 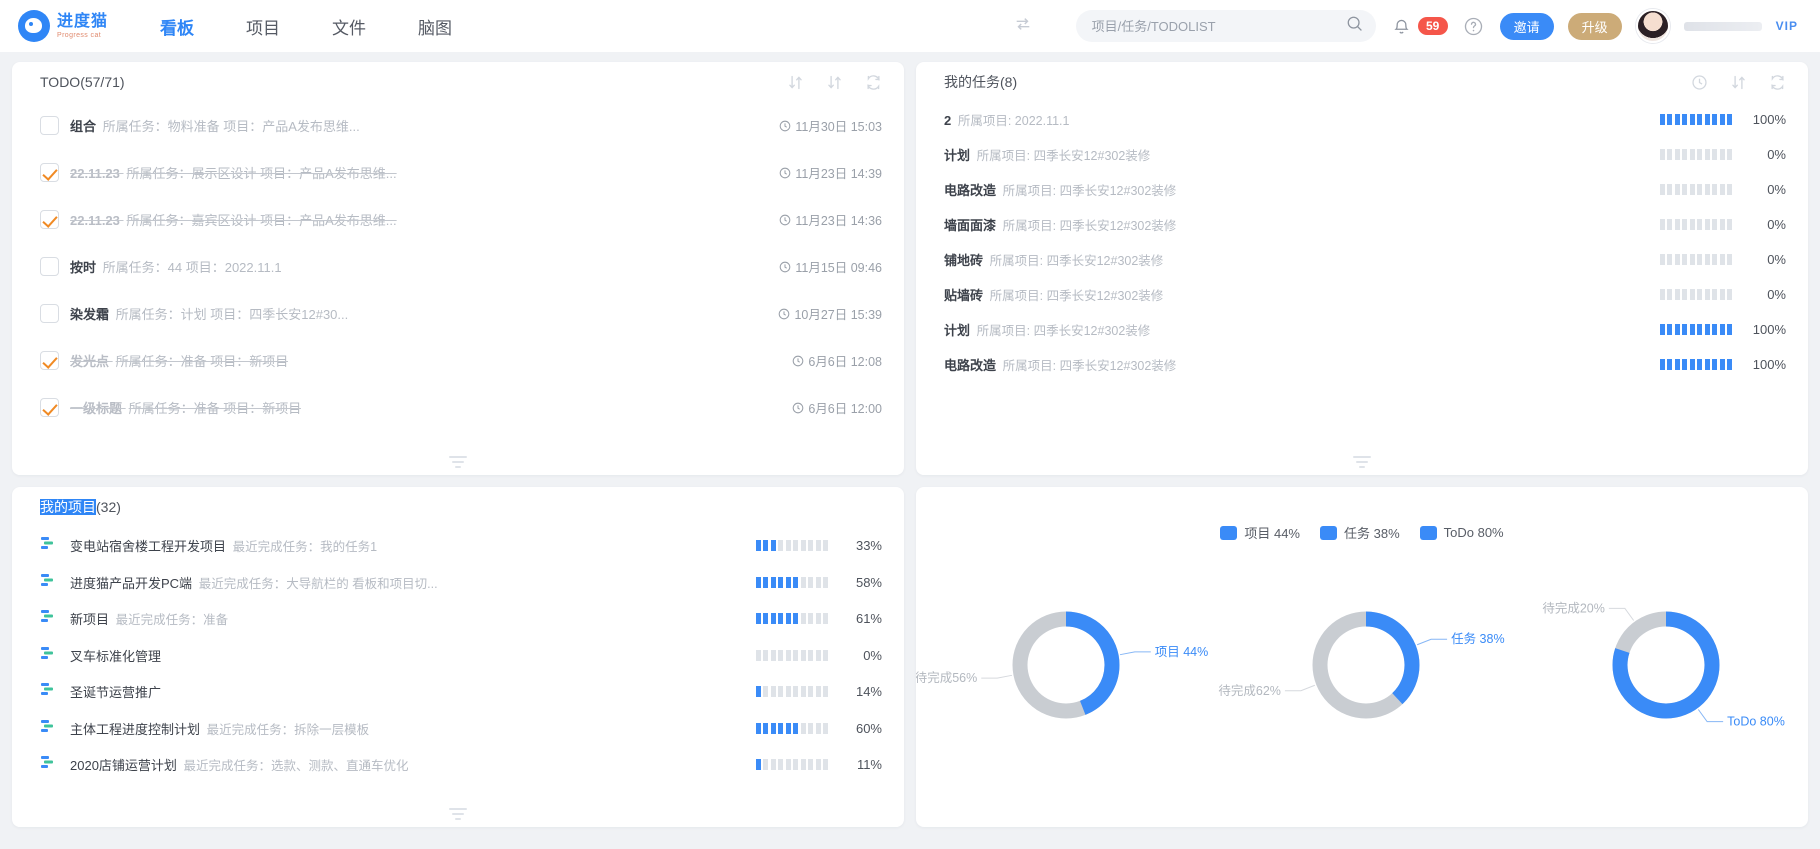 I want to click on notifications: 59, so click(x=1419, y=26).